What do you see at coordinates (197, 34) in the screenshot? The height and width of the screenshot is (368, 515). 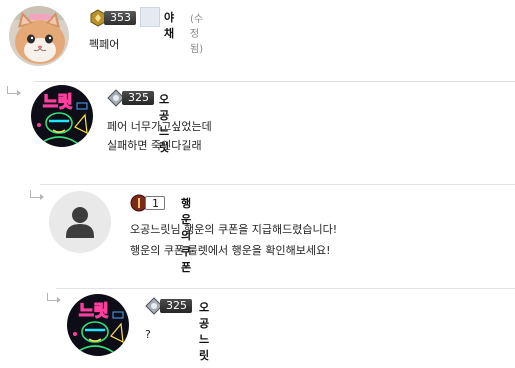 I see `edited-label: (수정됨)` at bounding box center [197, 34].